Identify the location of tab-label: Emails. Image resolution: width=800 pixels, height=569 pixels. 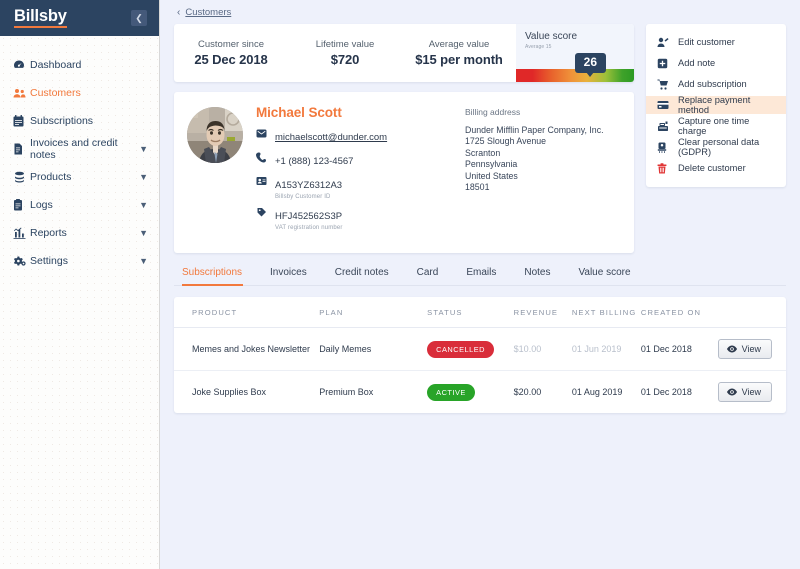
(481, 272).